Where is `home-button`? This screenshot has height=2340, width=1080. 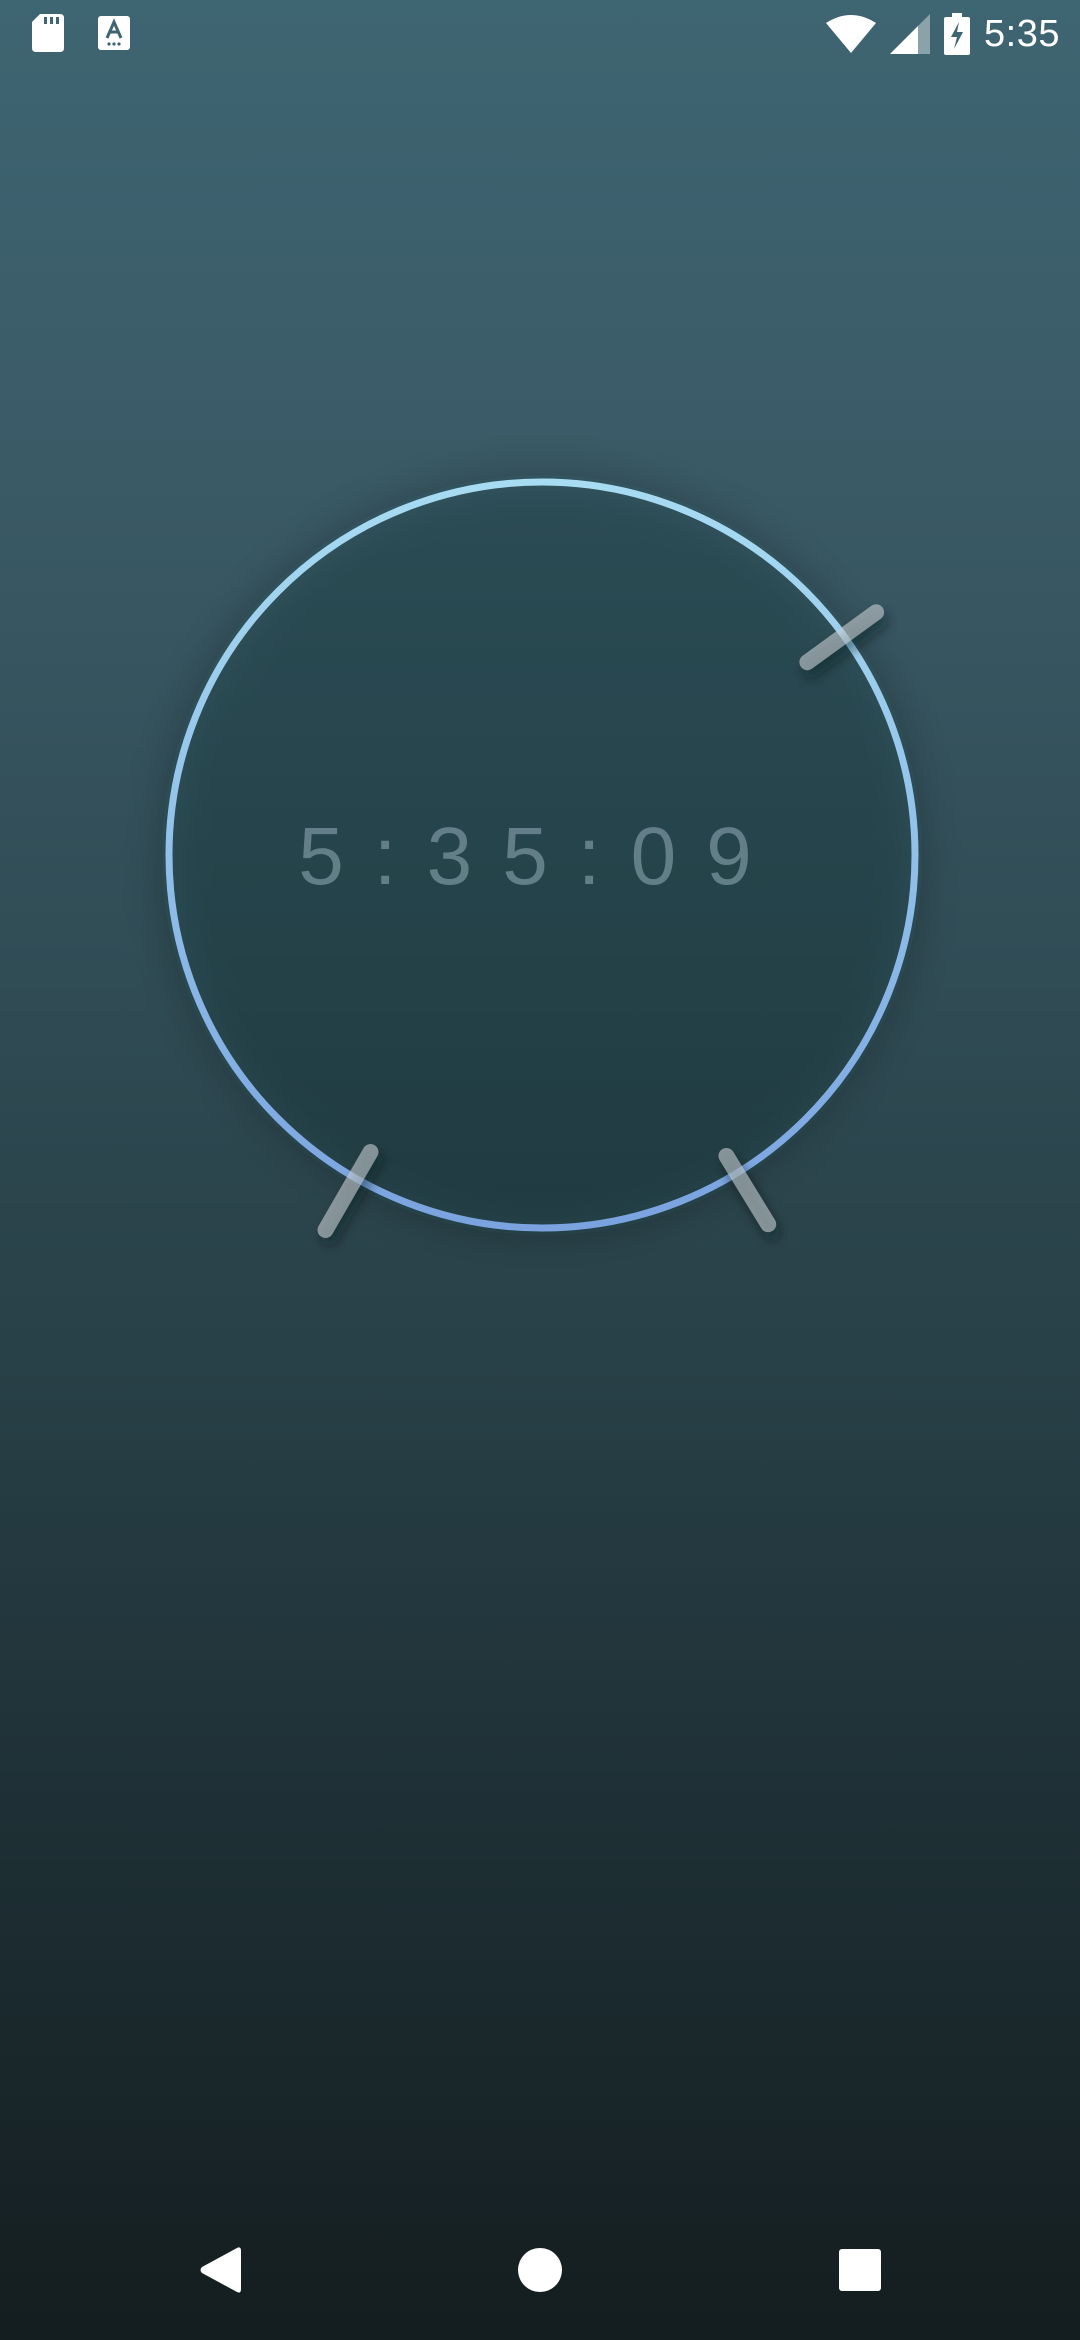
home-button is located at coordinates (540, 2270).